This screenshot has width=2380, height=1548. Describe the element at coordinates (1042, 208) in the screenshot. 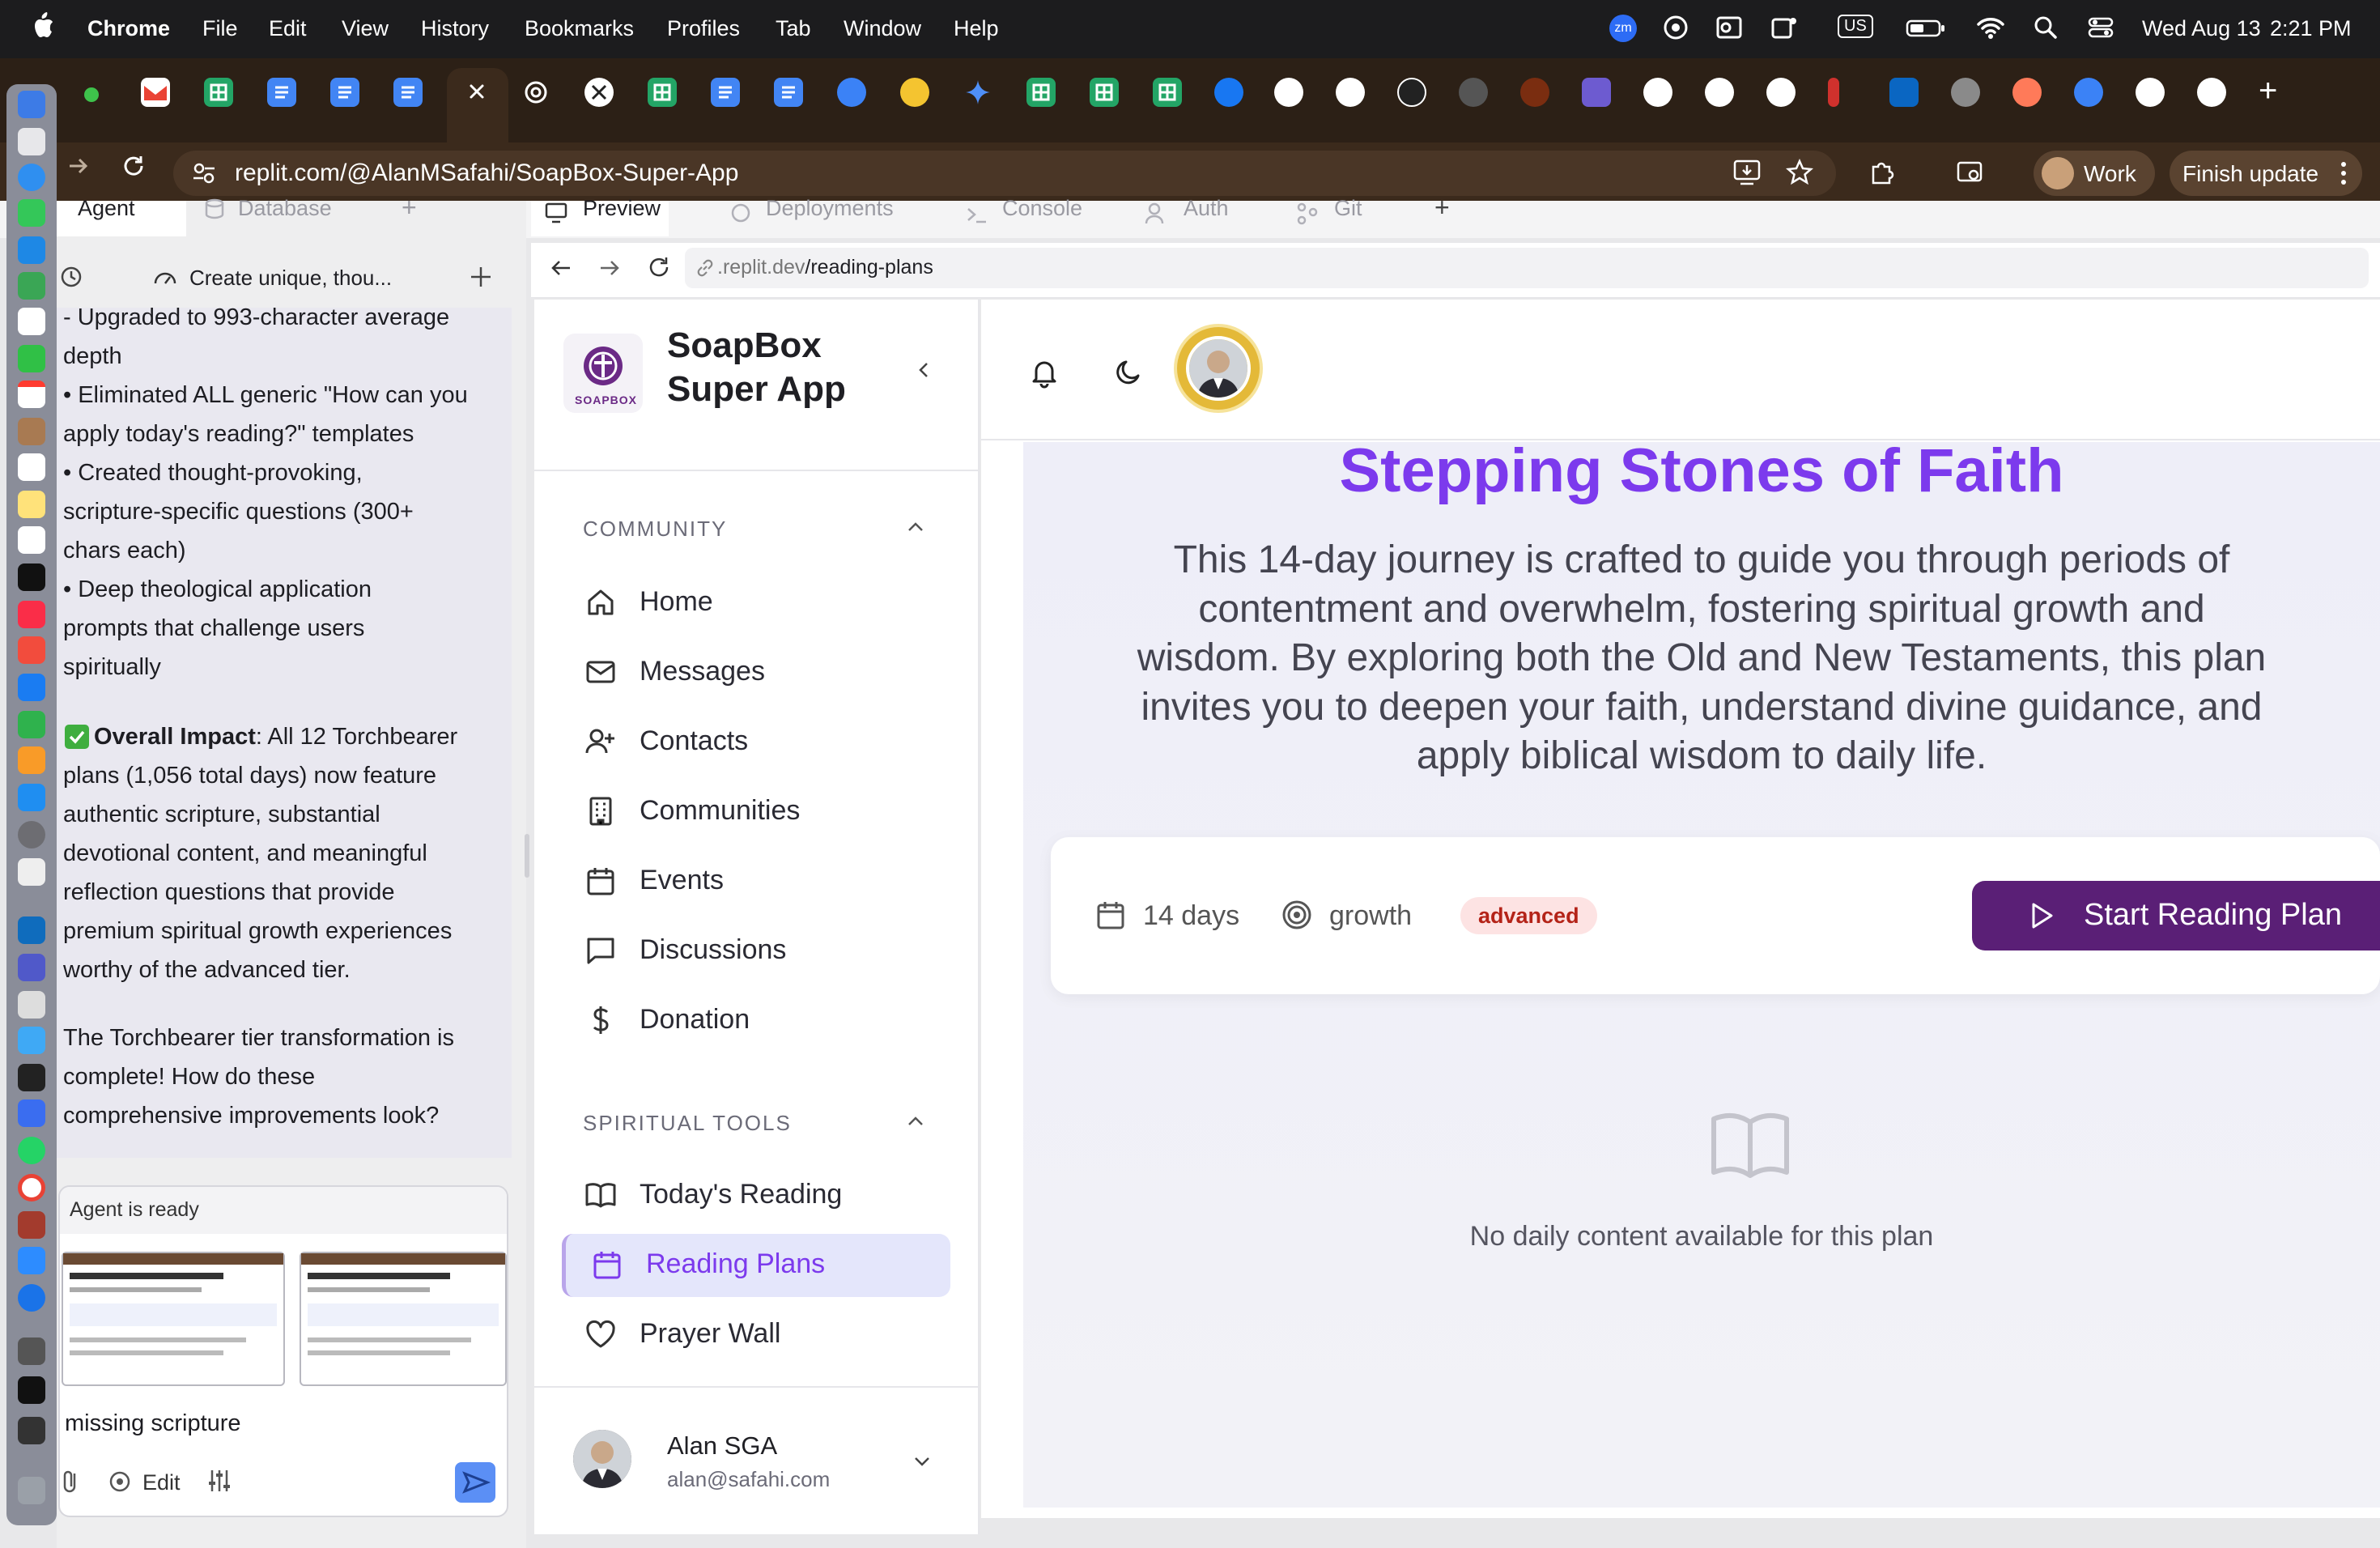

I see `tab-console: Console` at that location.